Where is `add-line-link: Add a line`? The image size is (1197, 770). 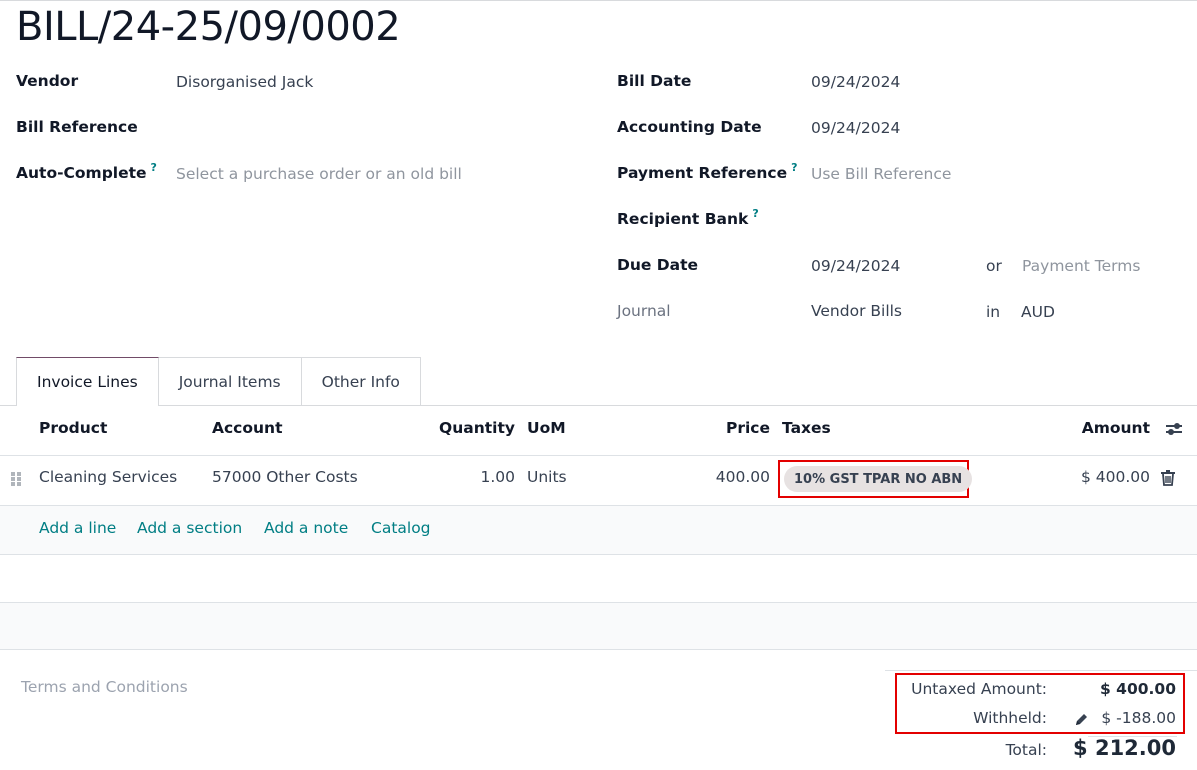
add-line-link: Add a line is located at coordinates (77, 528).